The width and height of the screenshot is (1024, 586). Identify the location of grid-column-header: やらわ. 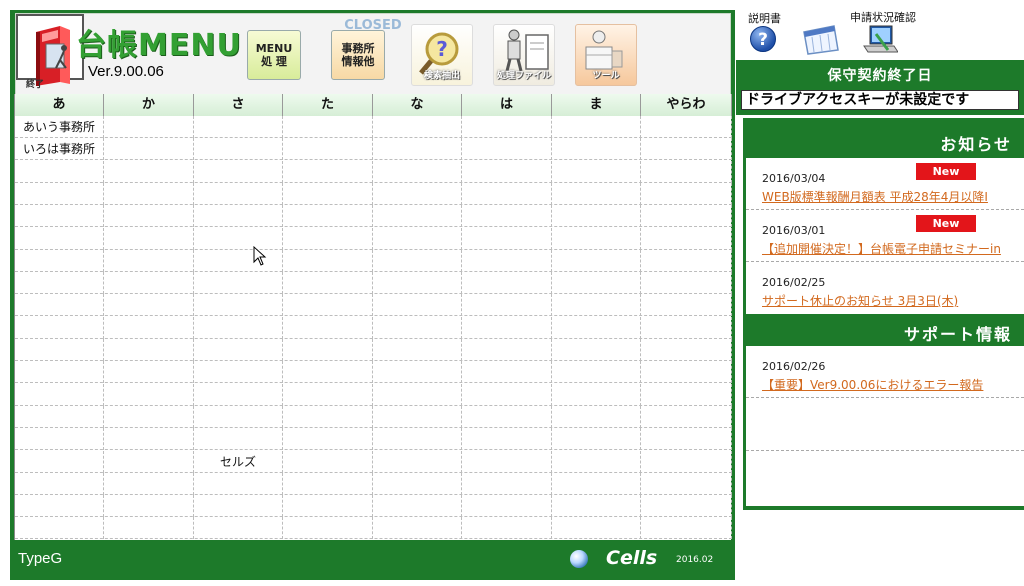
(686, 105).